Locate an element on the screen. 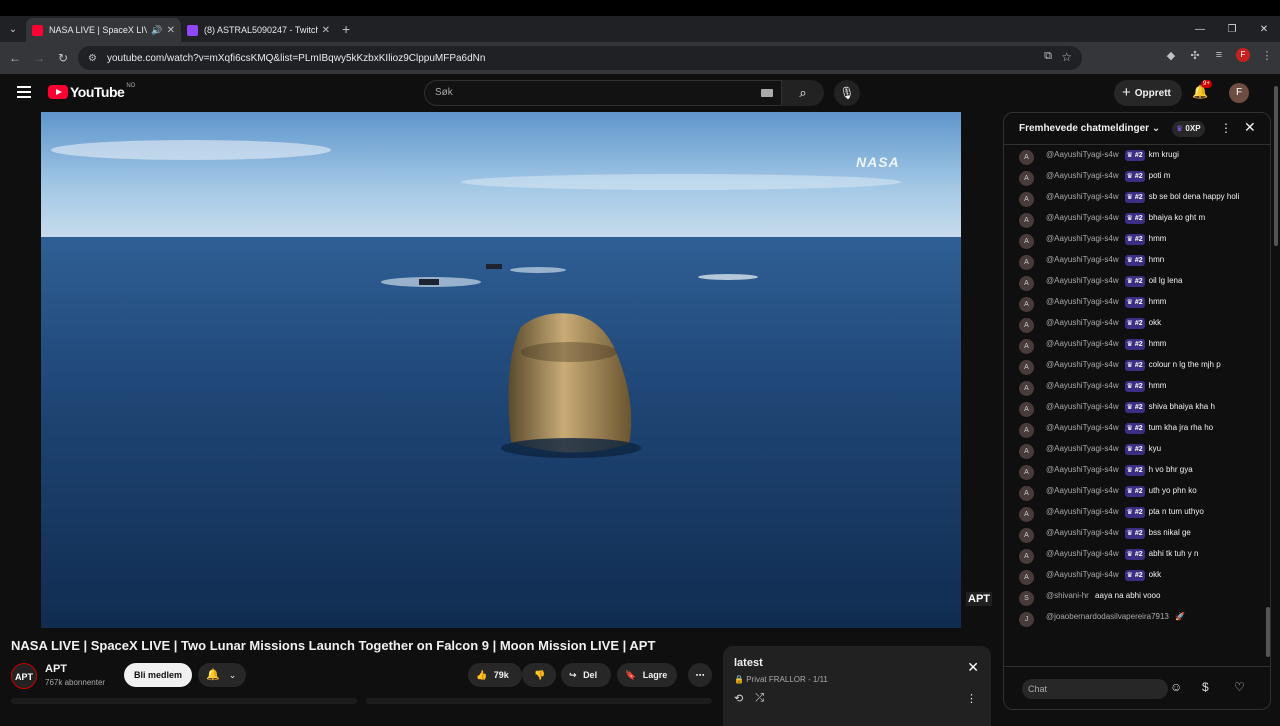 Image resolution: width=1280 pixels, height=726 pixels. like-button: 👍 79k is located at coordinates (495, 675).